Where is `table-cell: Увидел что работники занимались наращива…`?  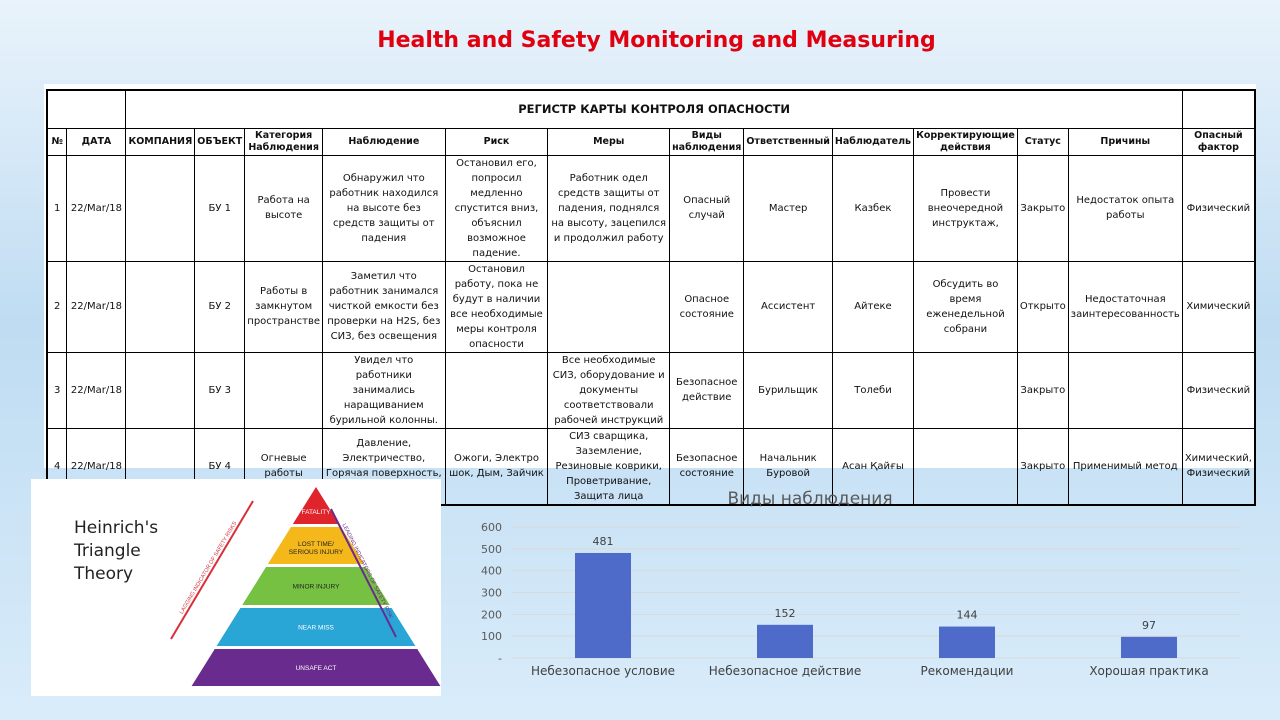
table-cell: Увидел что работники занимались наращива… is located at coordinates (383, 390).